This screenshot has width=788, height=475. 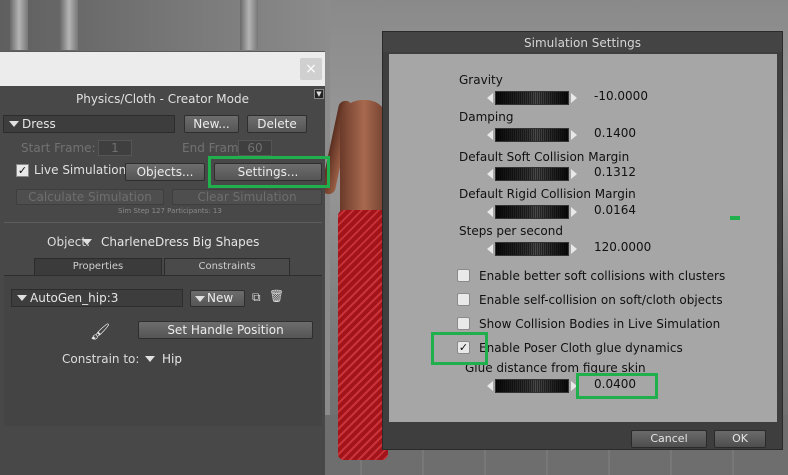 What do you see at coordinates (547, 194) in the screenshot?
I see `rigid-collision-margin-label: Default Rigid Collision Margin` at bounding box center [547, 194].